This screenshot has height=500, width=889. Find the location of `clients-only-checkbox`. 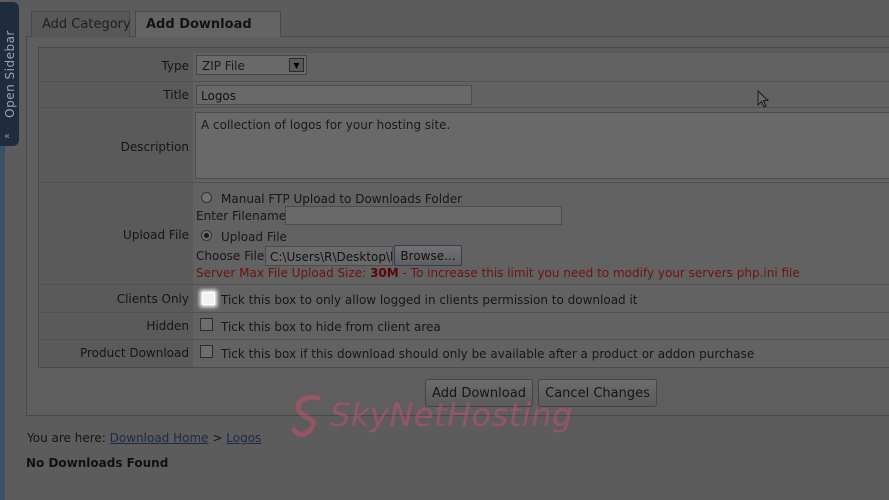

clients-only-checkbox is located at coordinates (208, 298).